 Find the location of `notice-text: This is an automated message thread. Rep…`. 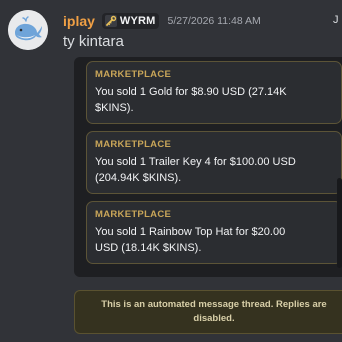

notice-text: This is an automated message thread. Rep… is located at coordinates (214, 311).